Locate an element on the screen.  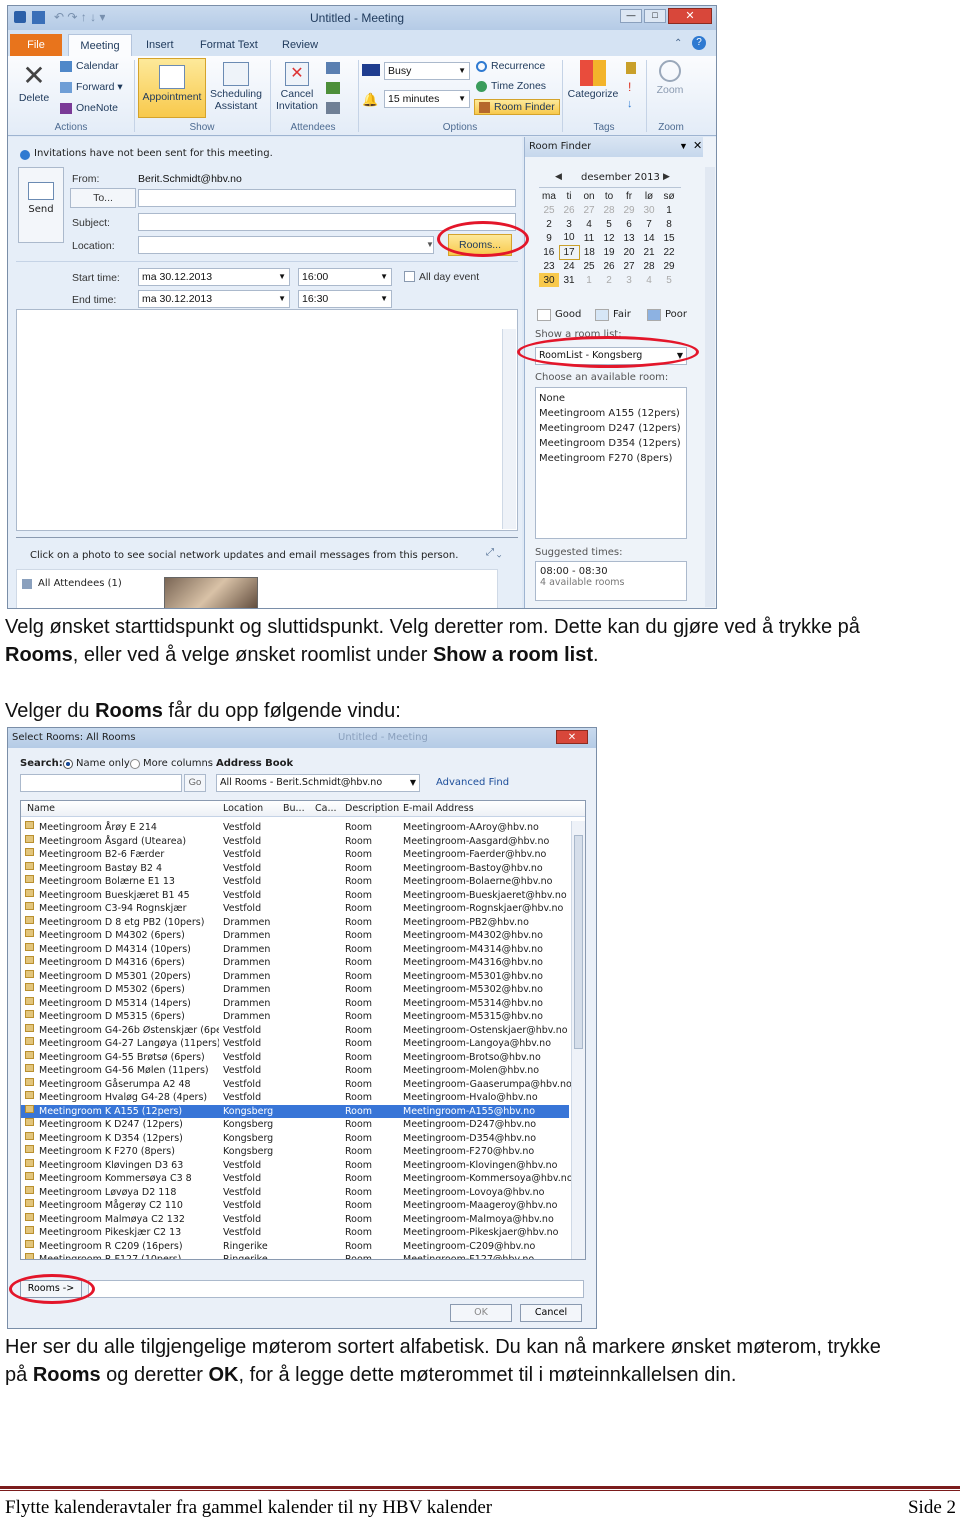
end-time-input: 16:30 ▼ is located at coordinates (345, 299).